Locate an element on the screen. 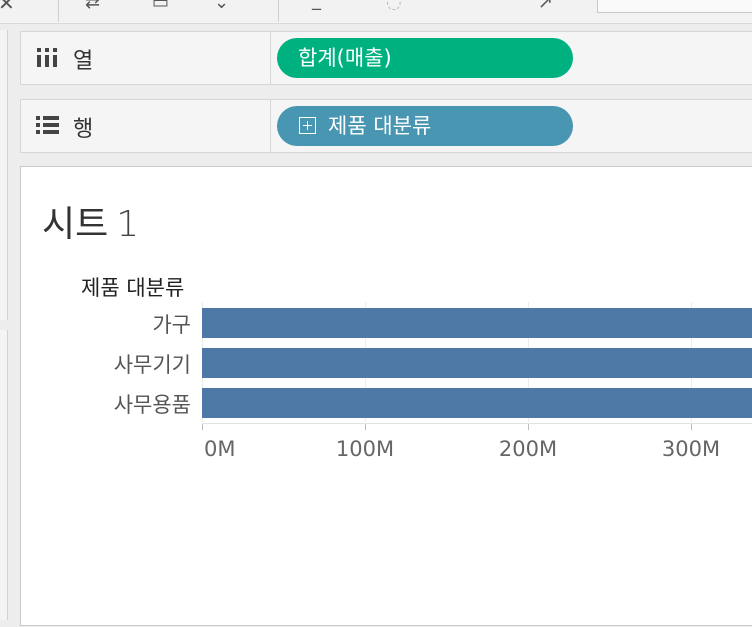  rows-shelf-label: 행 is located at coordinates (146, 126).